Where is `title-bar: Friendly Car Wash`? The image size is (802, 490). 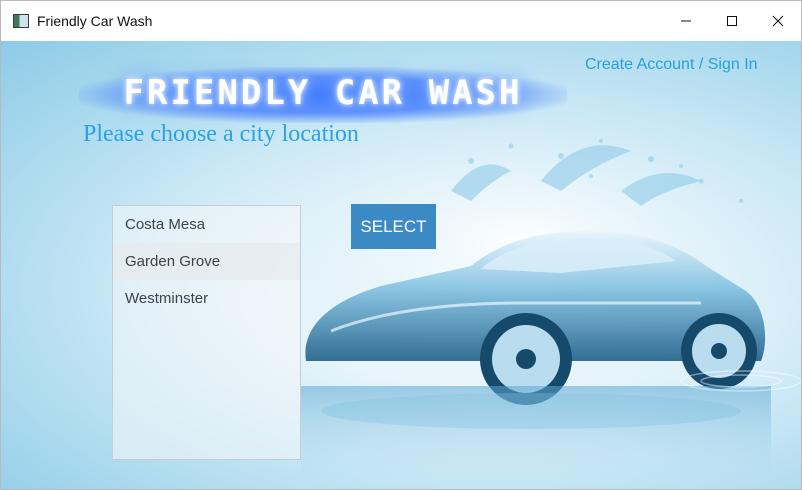
title-bar: Friendly Car Wash is located at coordinates (401, 21).